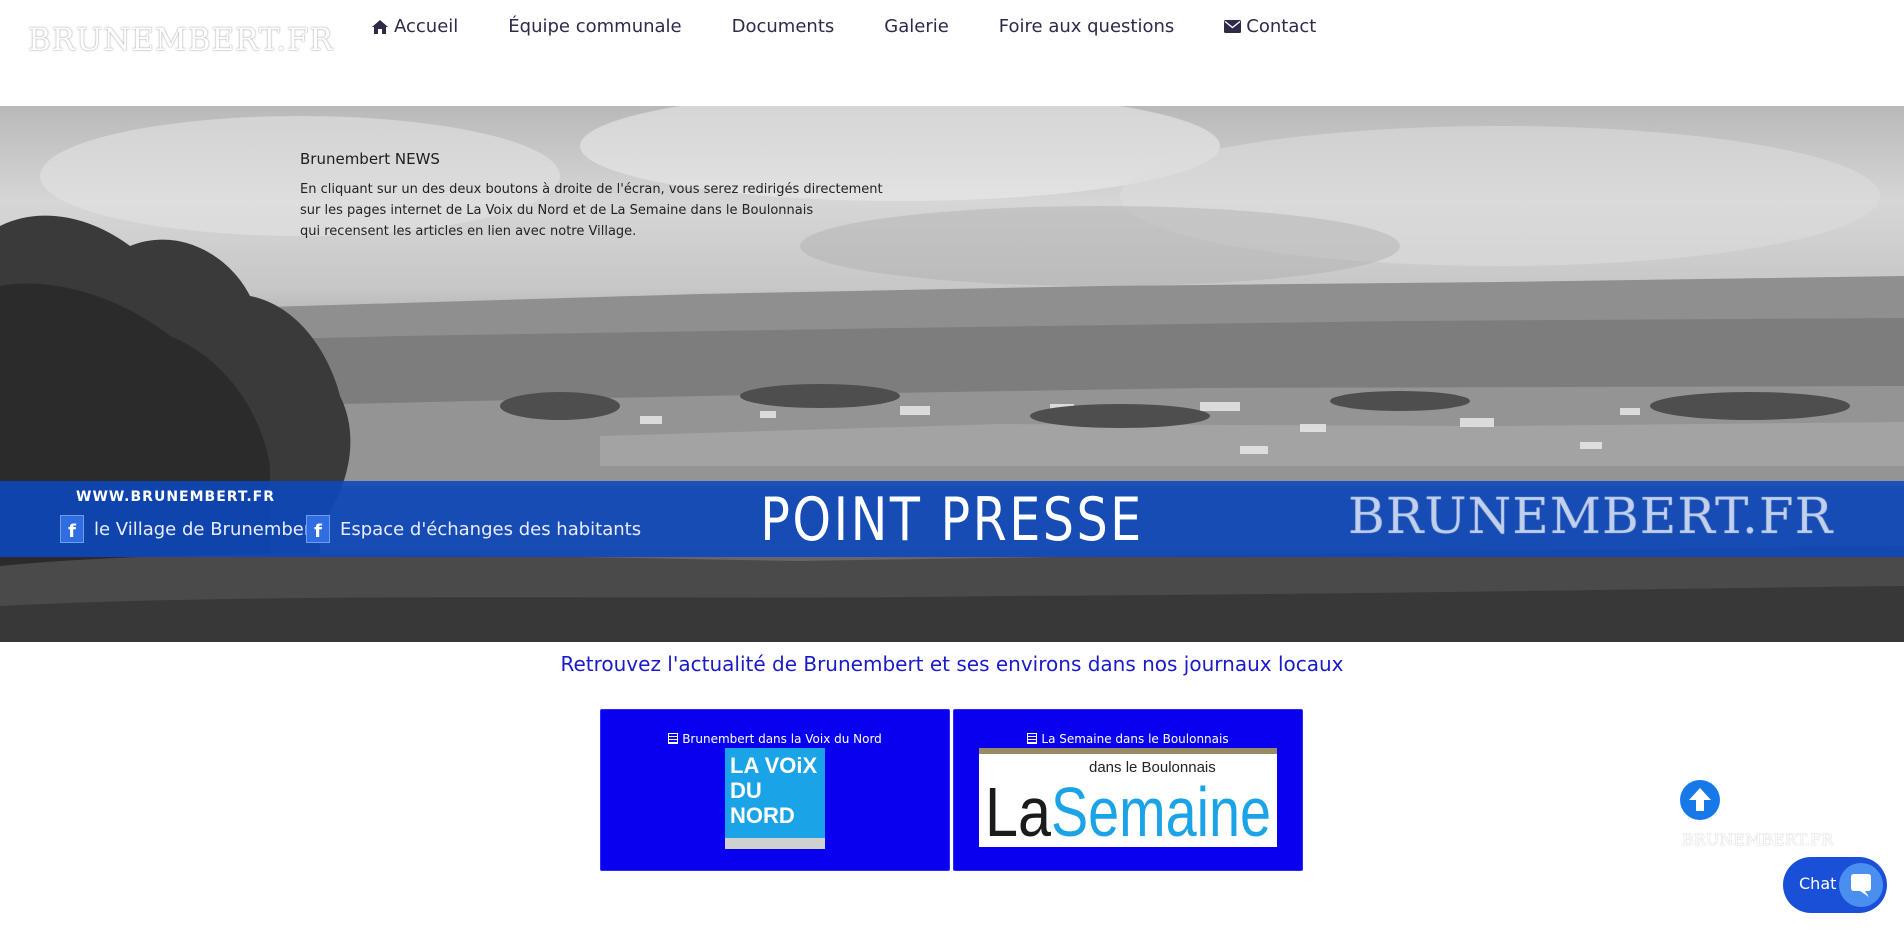  I want to click on arrow-up-icon, so click(1700, 799).